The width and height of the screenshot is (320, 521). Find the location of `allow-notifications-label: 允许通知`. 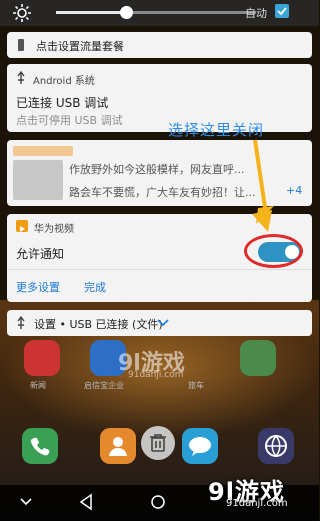

allow-notifications-label: 允许通知 is located at coordinates (40, 254).